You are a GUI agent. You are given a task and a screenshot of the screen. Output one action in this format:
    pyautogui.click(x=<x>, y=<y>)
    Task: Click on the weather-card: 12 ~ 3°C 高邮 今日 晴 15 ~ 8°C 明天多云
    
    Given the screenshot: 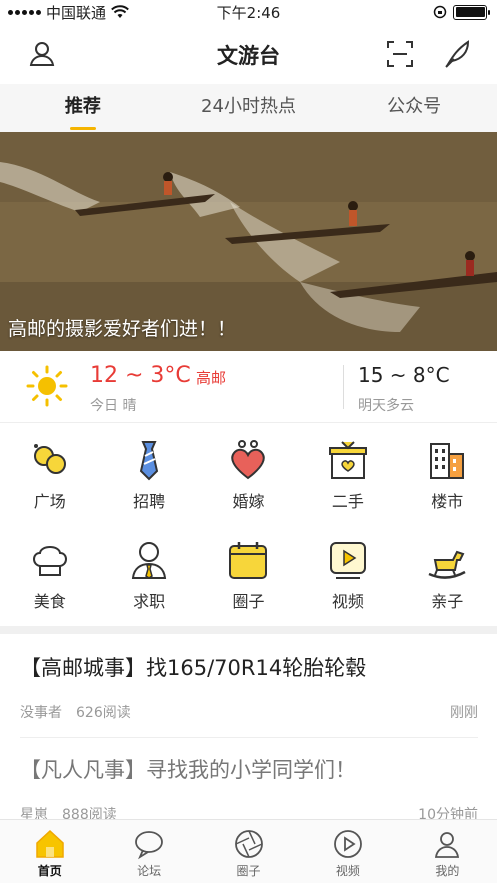 What is the action you would take?
    pyautogui.click(x=248, y=387)
    